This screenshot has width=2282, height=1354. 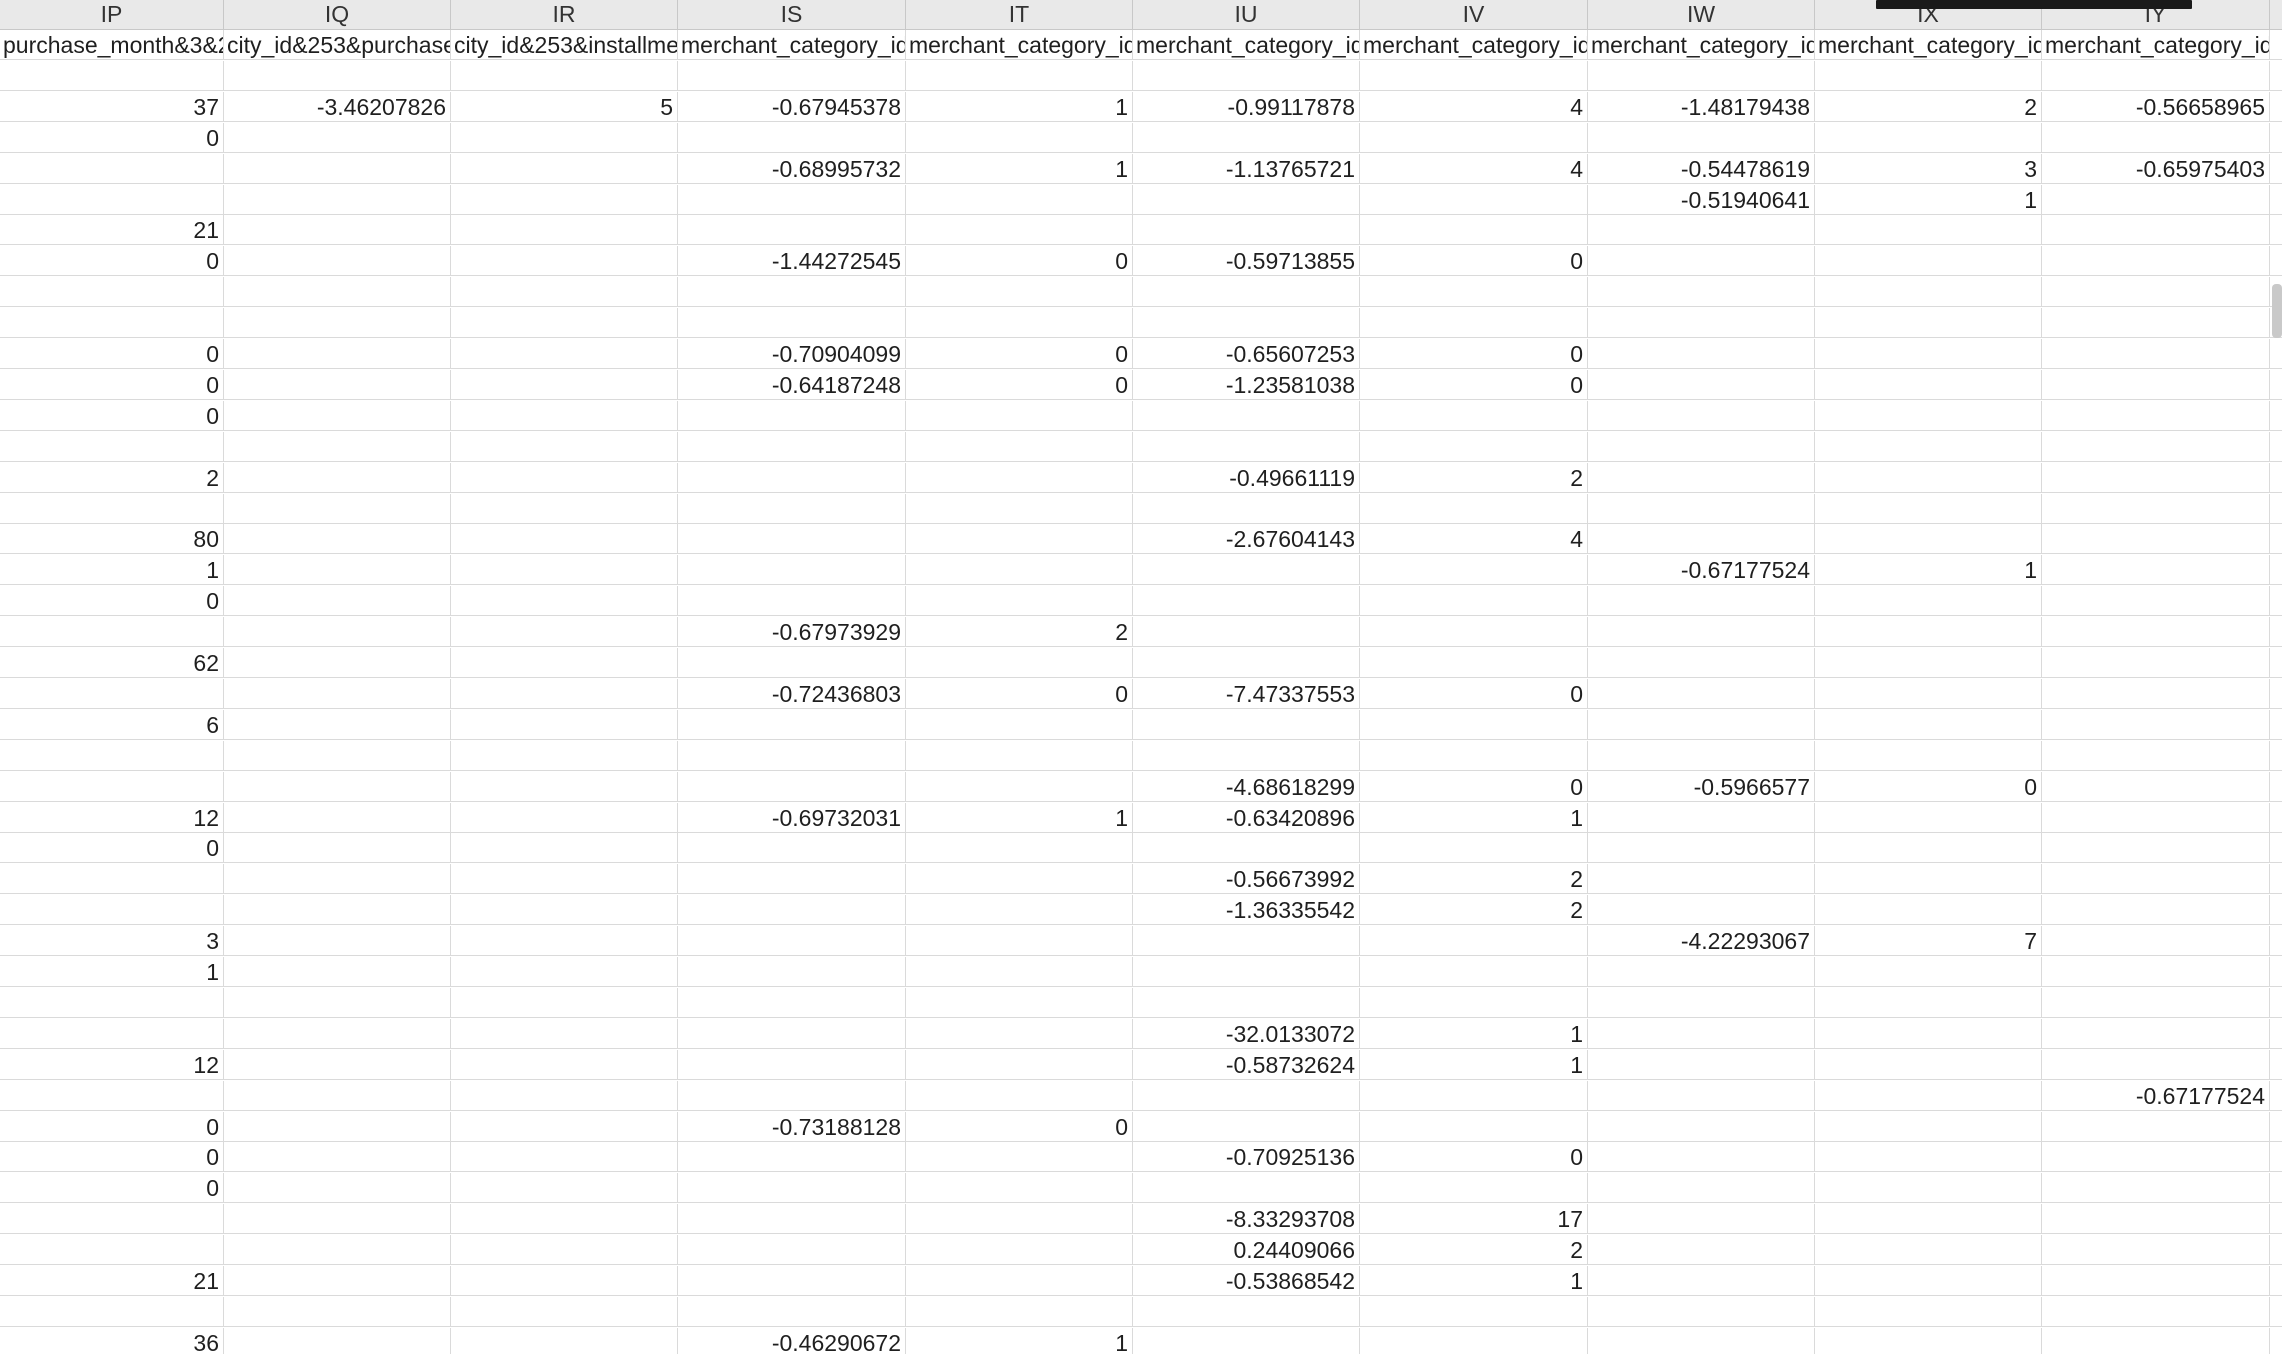 What do you see at coordinates (1246, 477) in the screenshot?
I see `table-cell: -0.49661119` at bounding box center [1246, 477].